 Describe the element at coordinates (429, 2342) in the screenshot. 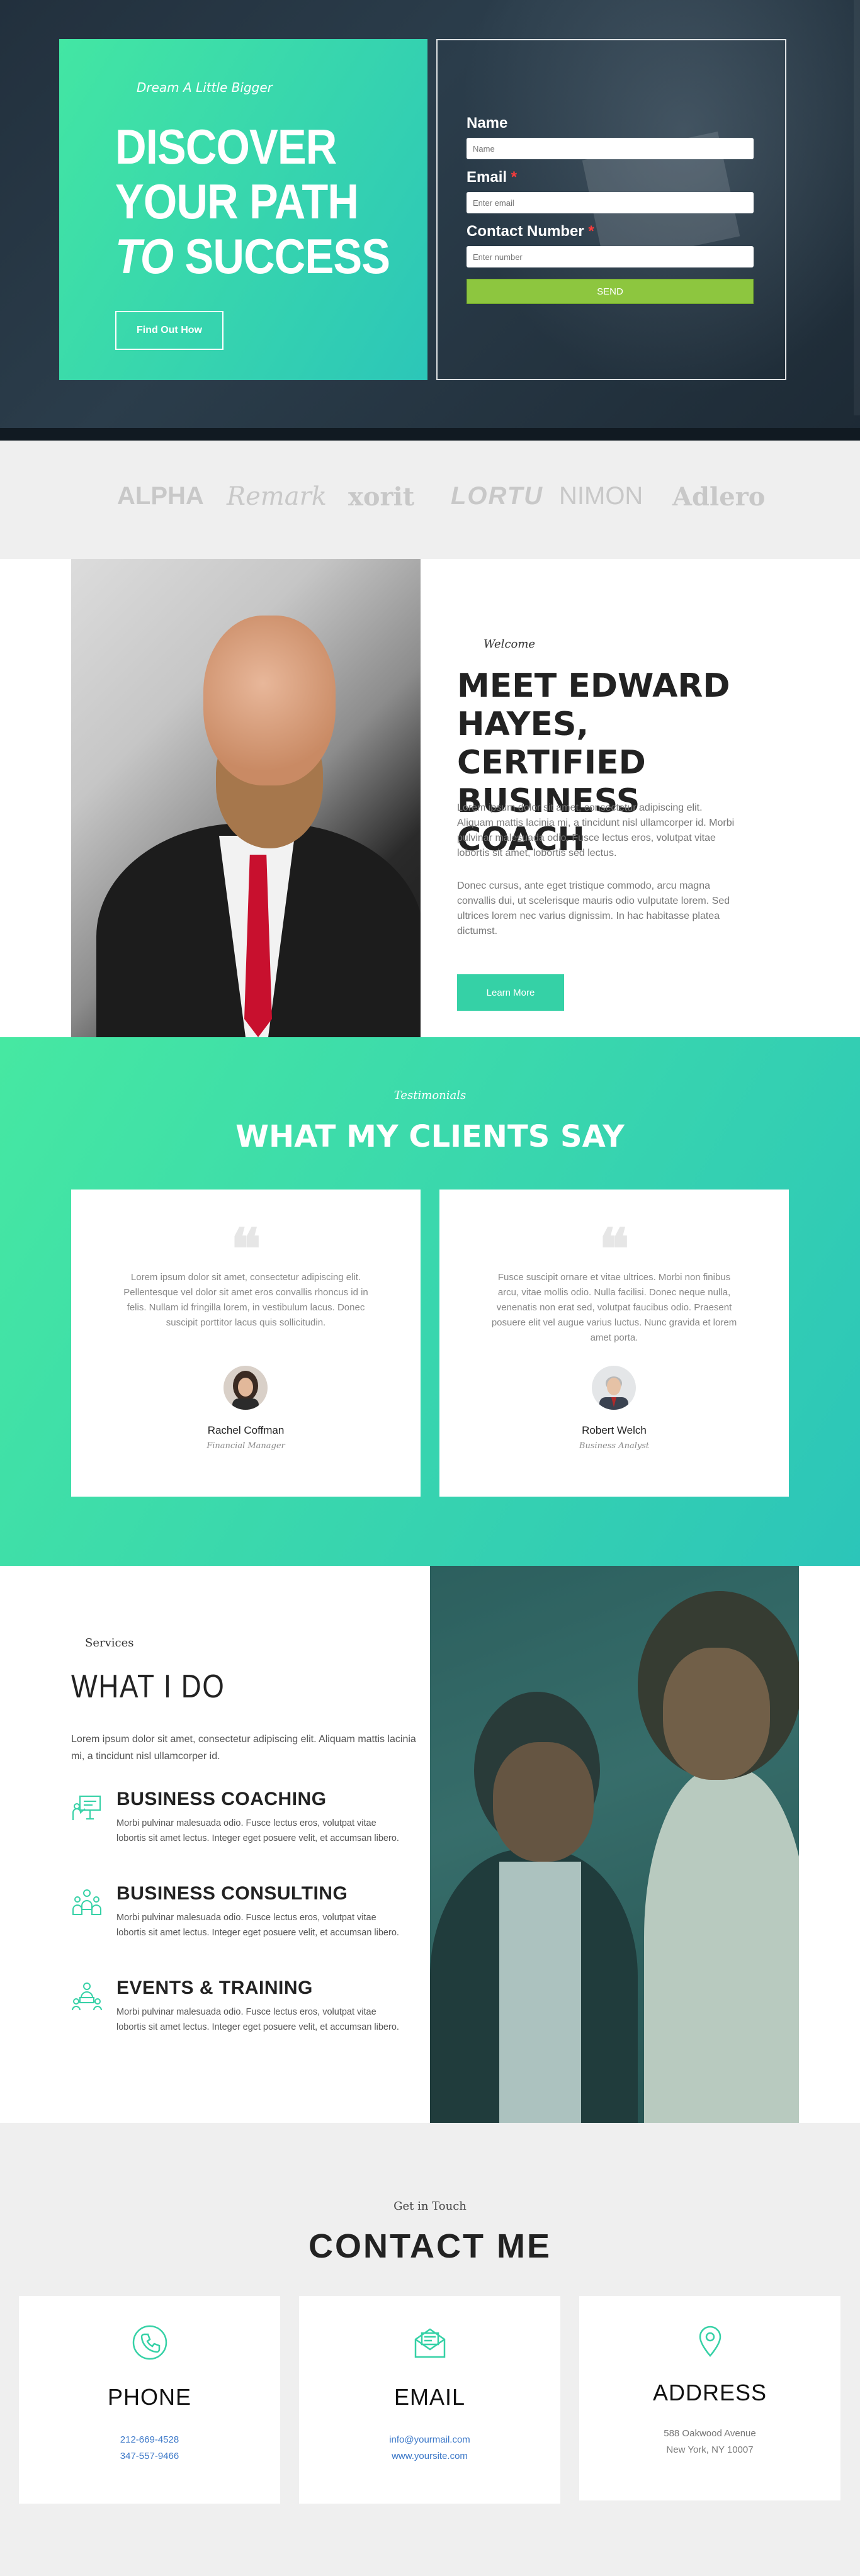

I see `email-icon` at that location.